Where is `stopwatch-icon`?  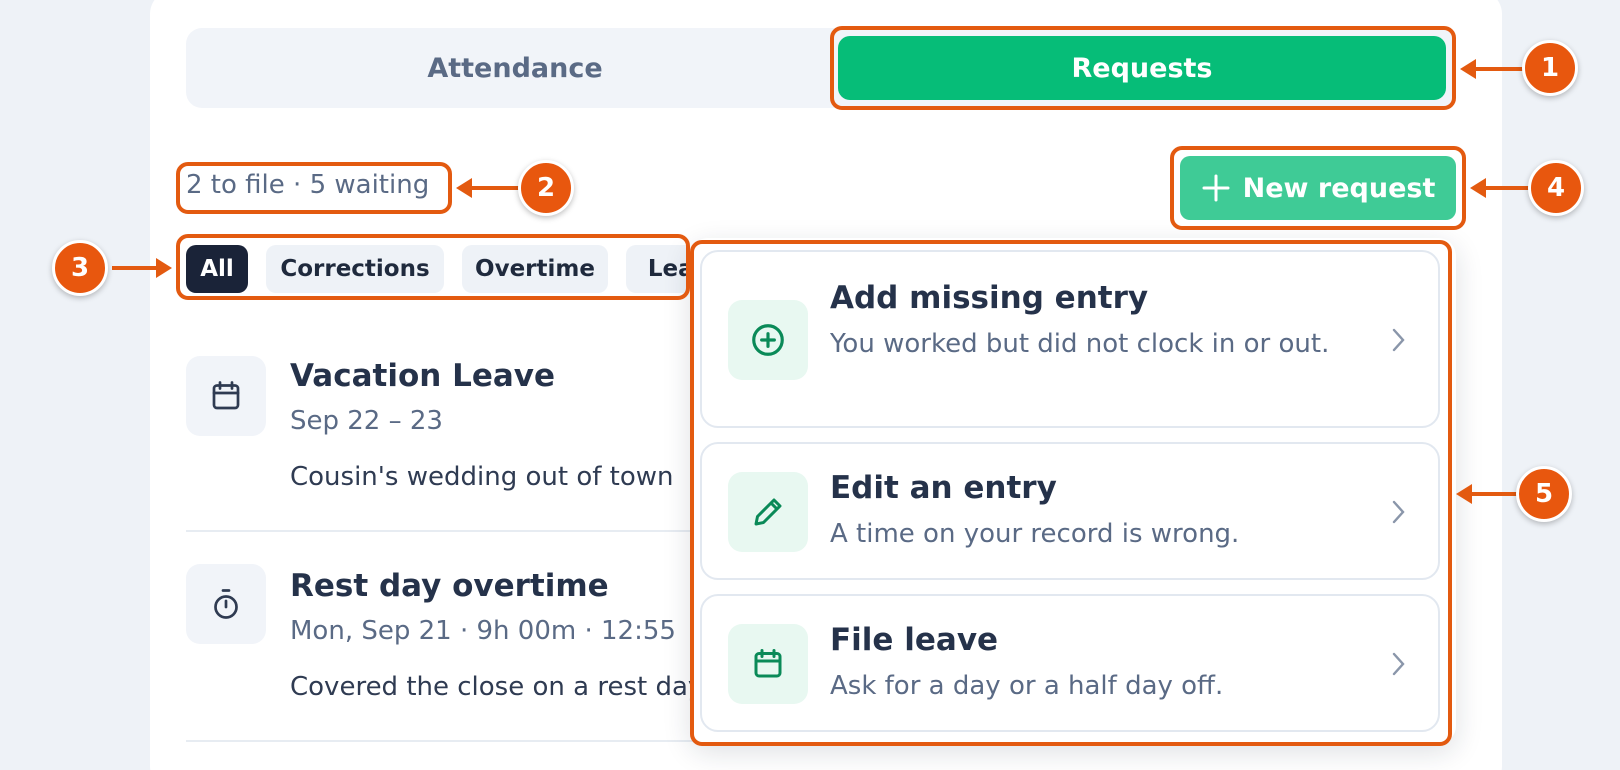 stopwatch-icon is located at coordinates (226, 604).